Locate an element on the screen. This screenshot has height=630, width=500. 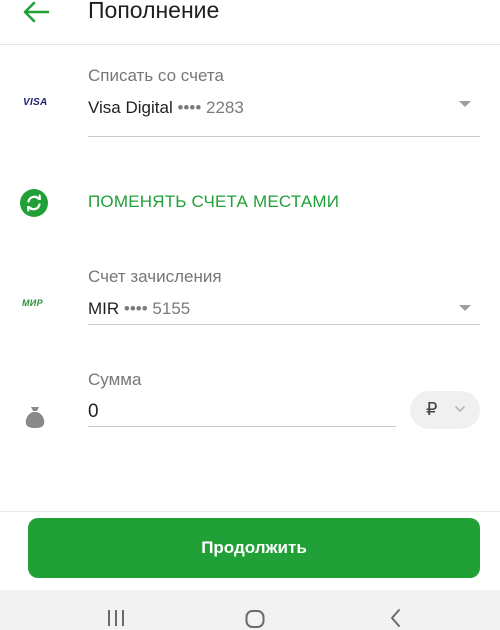
to-account-value: MIR •••• 5155 is located at coordinates (139, 309).